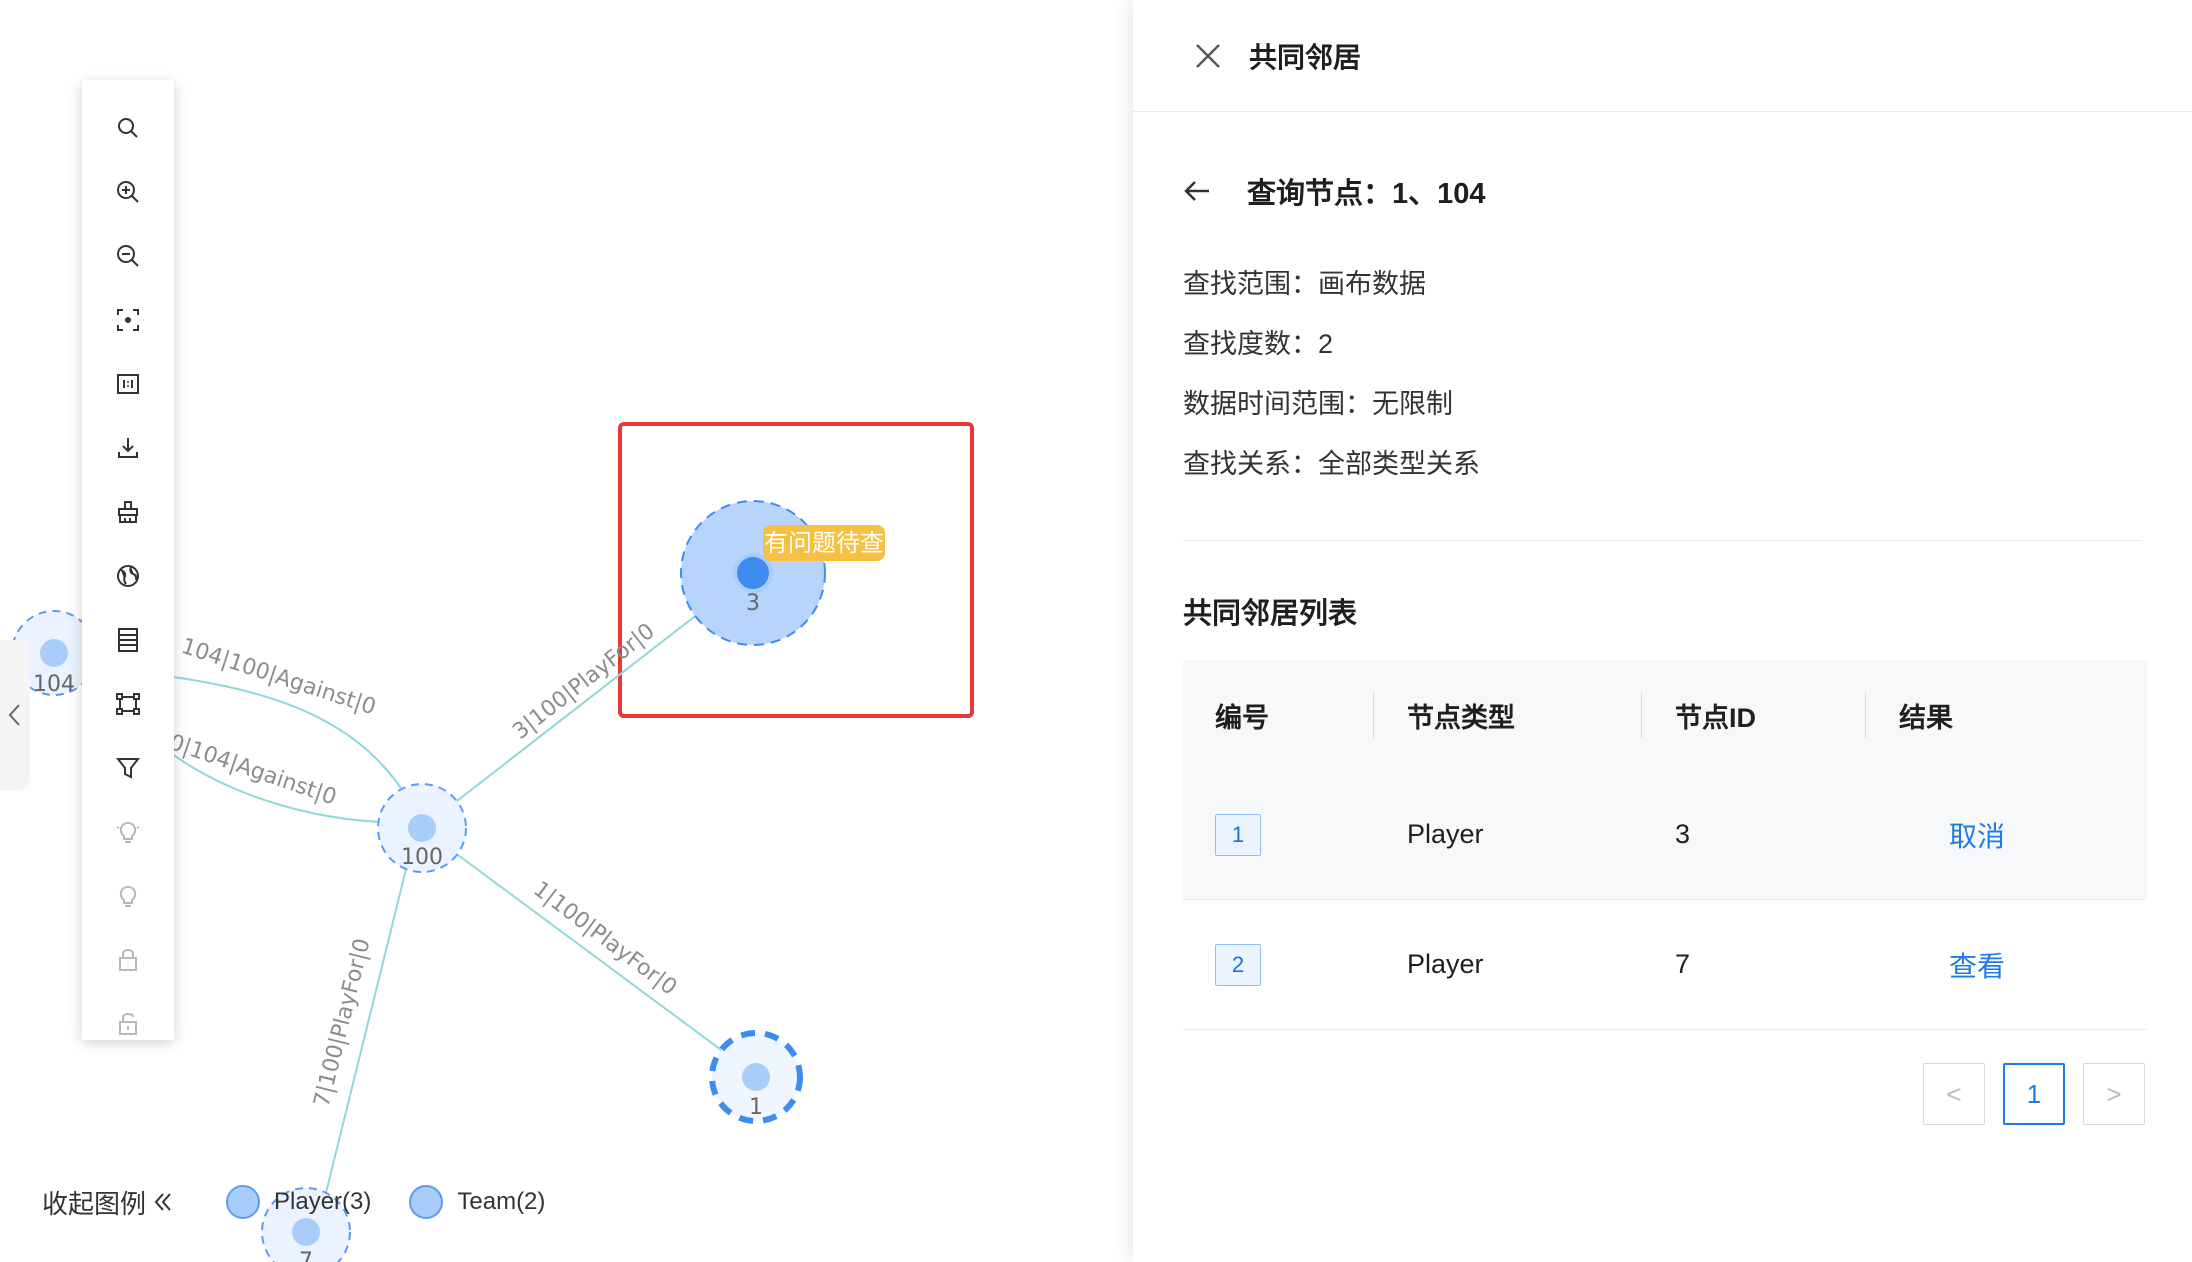  Describe the element at coordinates (1197, 191) in the screenshot. I see `back-arrow-icon` at that location.